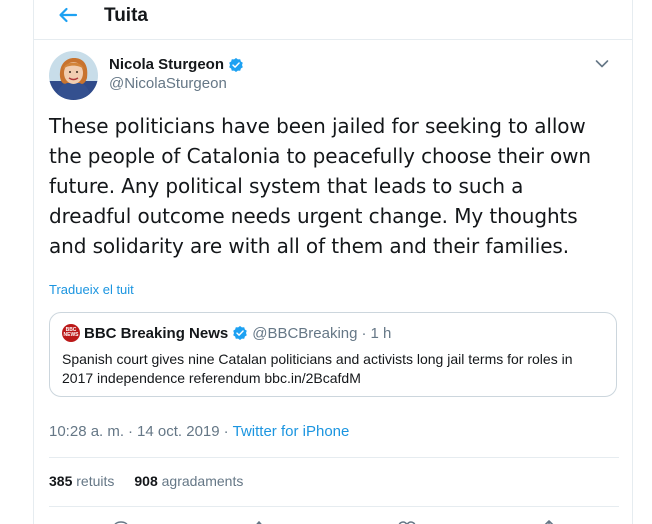  What do you see at coordinates (407, 521) in the screenshot?
I see `like-icon` at bounding box center [407, 521].